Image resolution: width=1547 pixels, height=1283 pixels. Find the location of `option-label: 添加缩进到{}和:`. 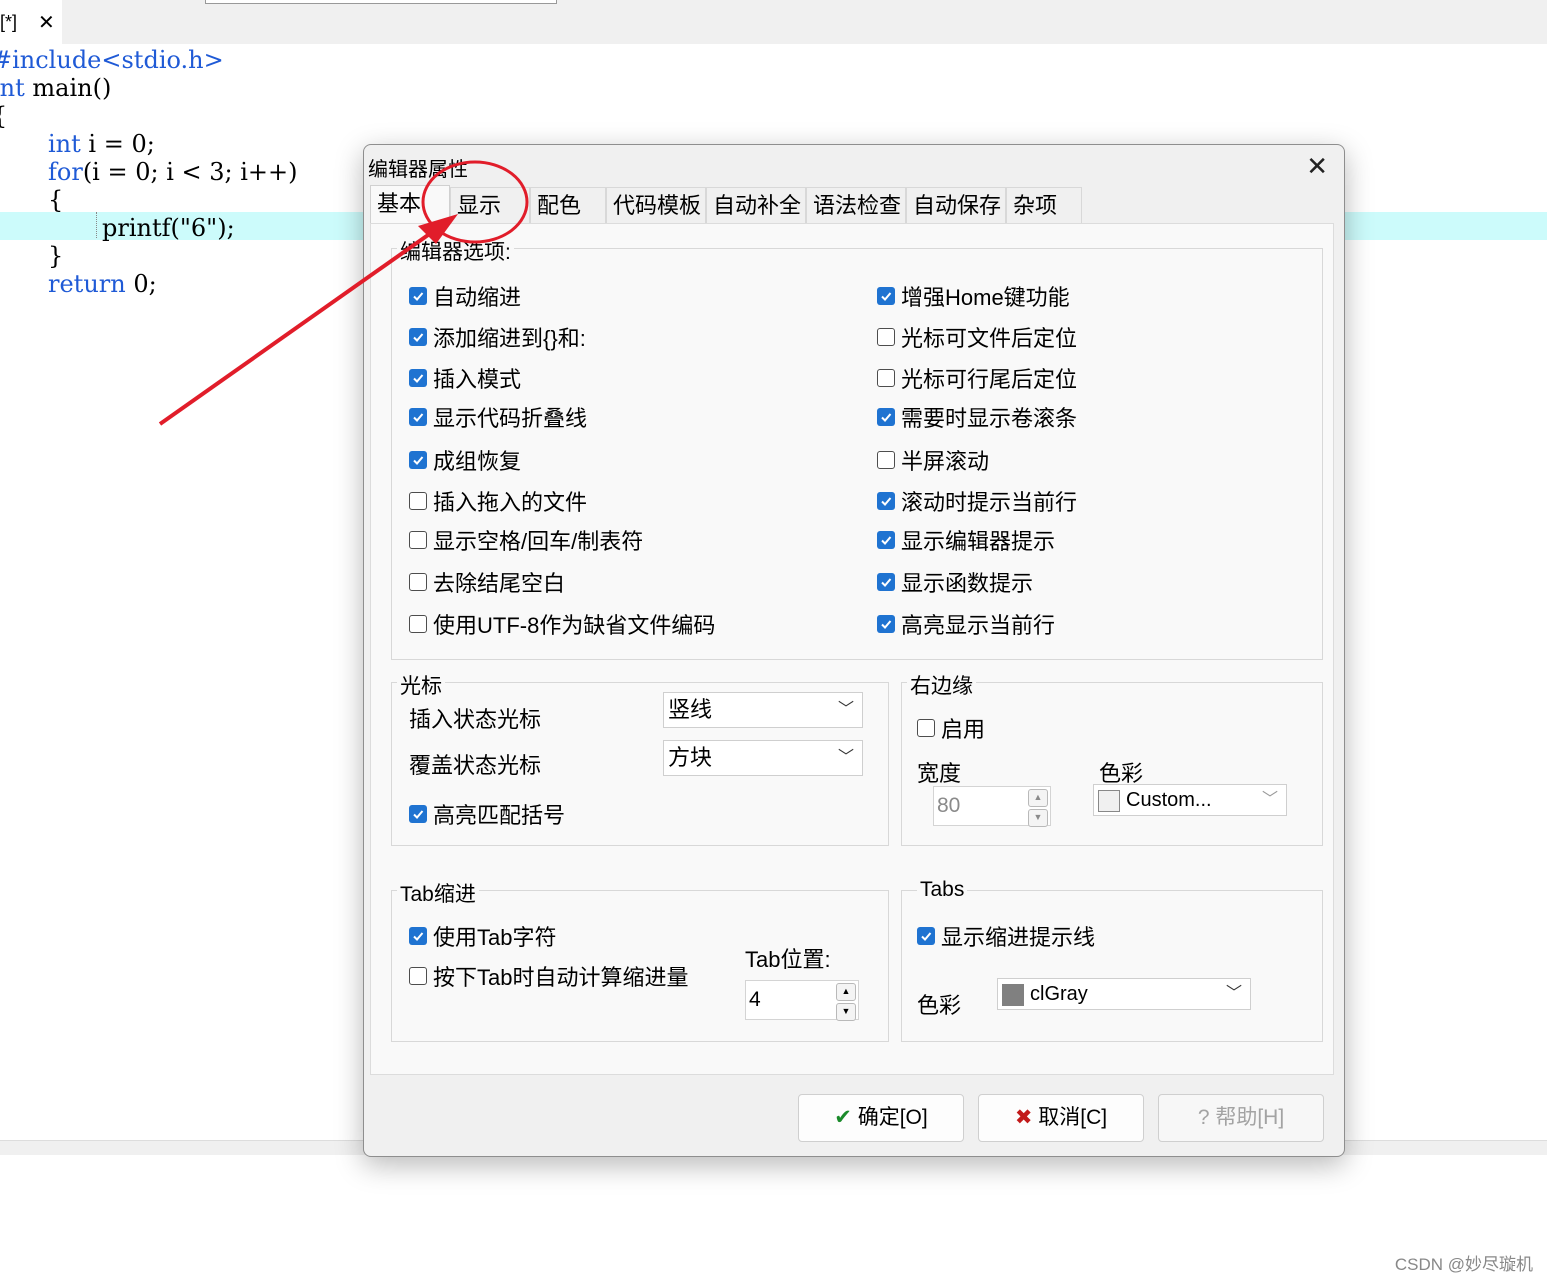

option-label: 添加缩进到{}和: is located at coordinates (509, 338).